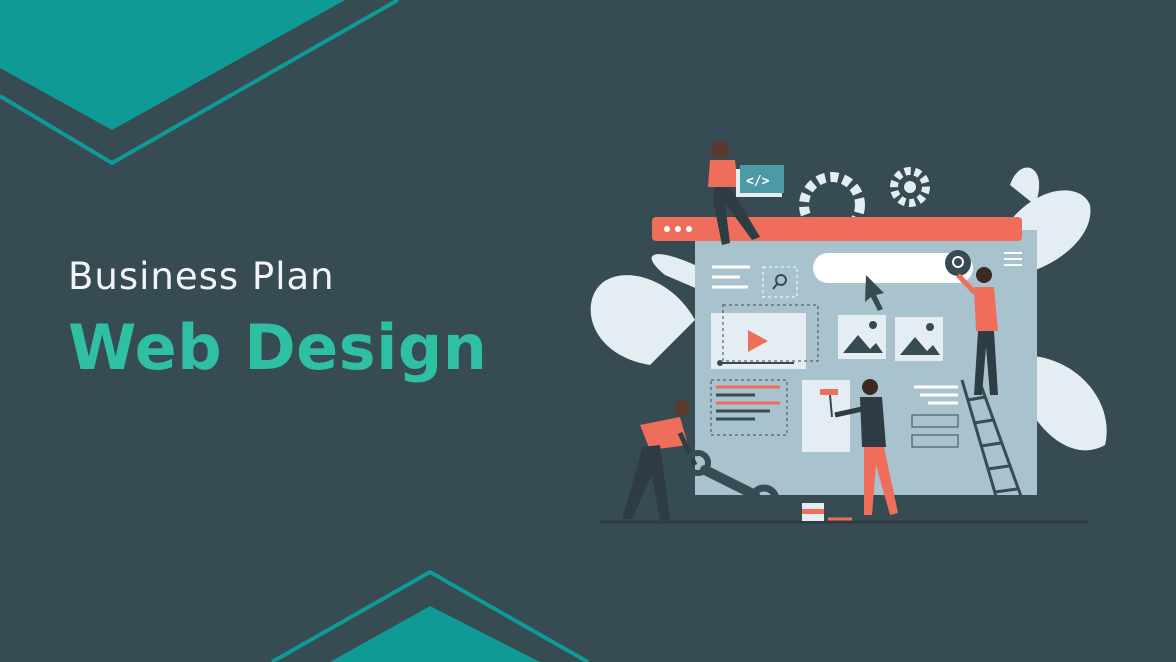 Image resolution: width=1176 pixels, height=662 pixels. What do you see at coordinates (172, 65) in the screenshot?
I see `top-chevron-fill` at bounding box center [172, 65].